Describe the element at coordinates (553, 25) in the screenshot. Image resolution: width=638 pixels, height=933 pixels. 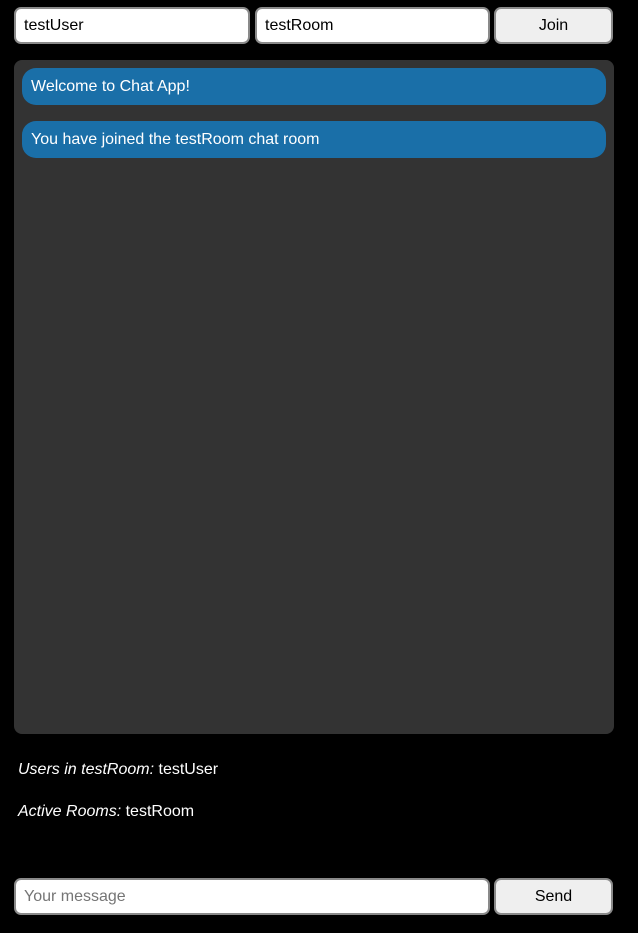
I see `join-button: Join` at that location.